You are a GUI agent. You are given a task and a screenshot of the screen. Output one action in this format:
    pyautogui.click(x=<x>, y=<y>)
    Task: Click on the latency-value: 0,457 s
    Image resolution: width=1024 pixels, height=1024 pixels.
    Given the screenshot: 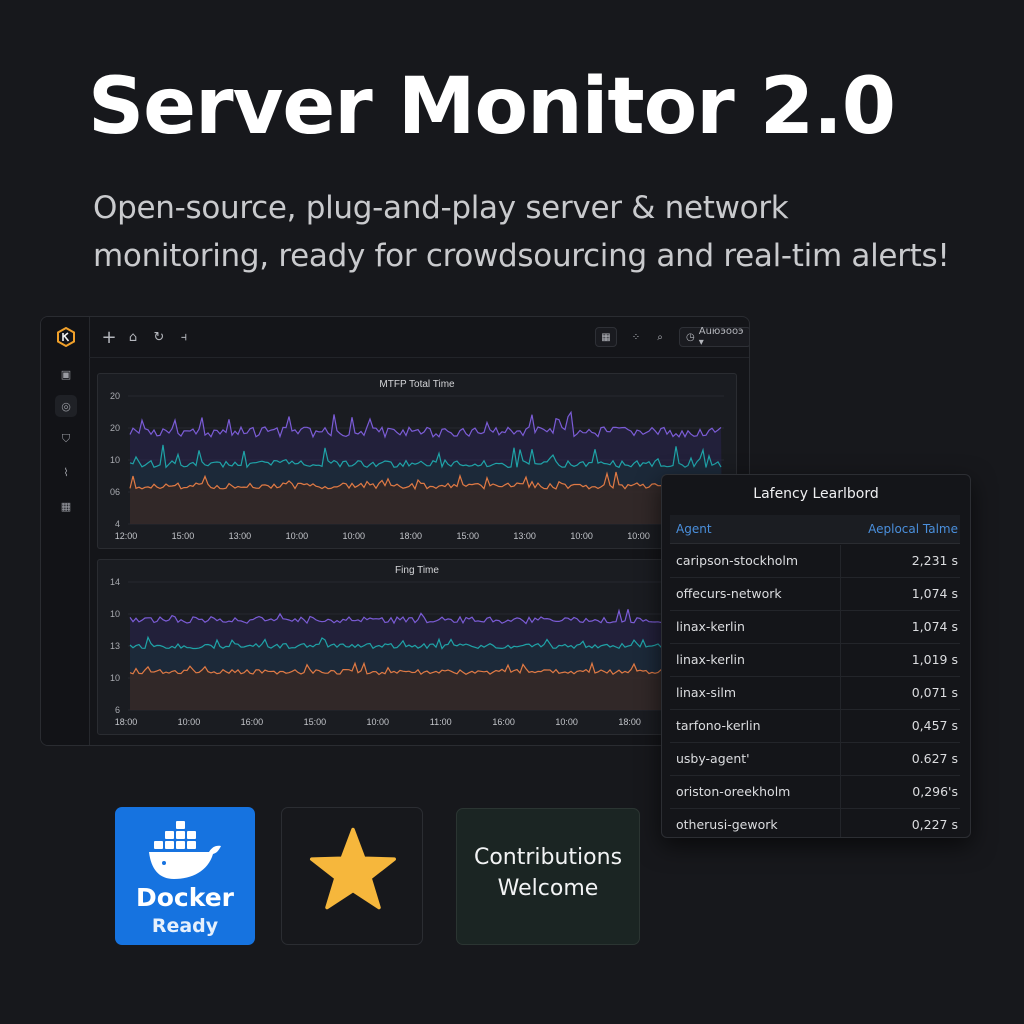 What is the action you would take?
    pyautogui.click(x=934, y=725)
    